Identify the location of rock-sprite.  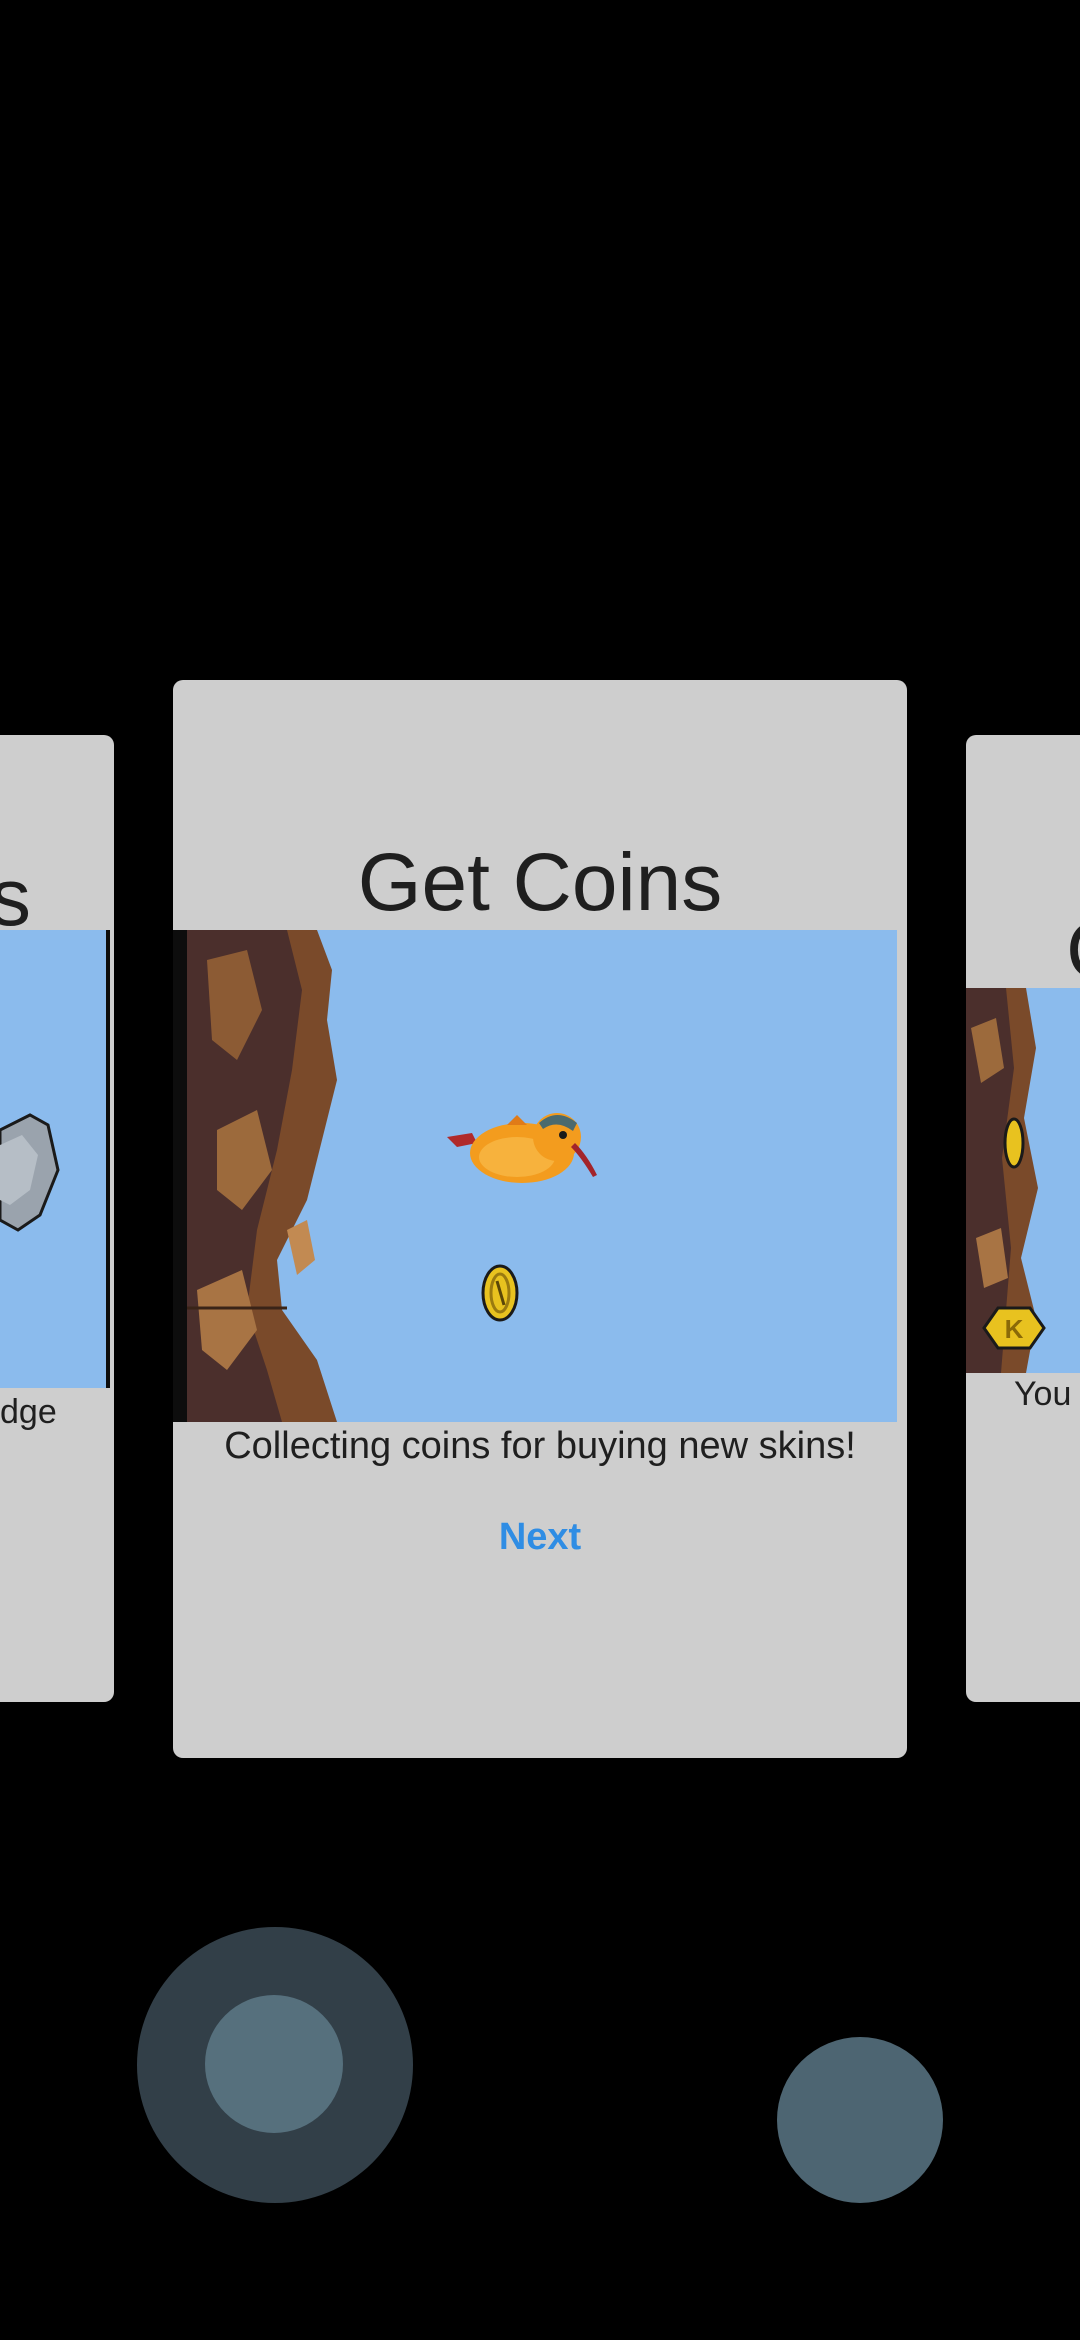
(30, 1172).